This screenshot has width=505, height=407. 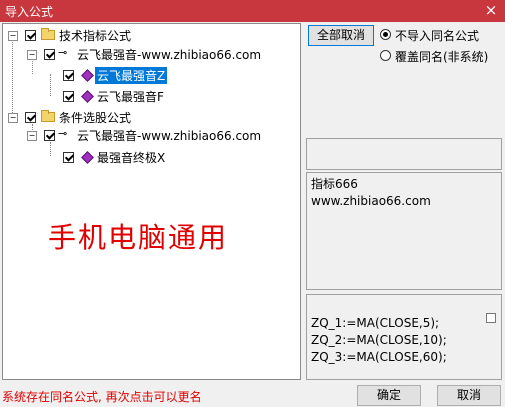 I want to click on formula-label: 最强音终极X, so click(x=131, y=158).